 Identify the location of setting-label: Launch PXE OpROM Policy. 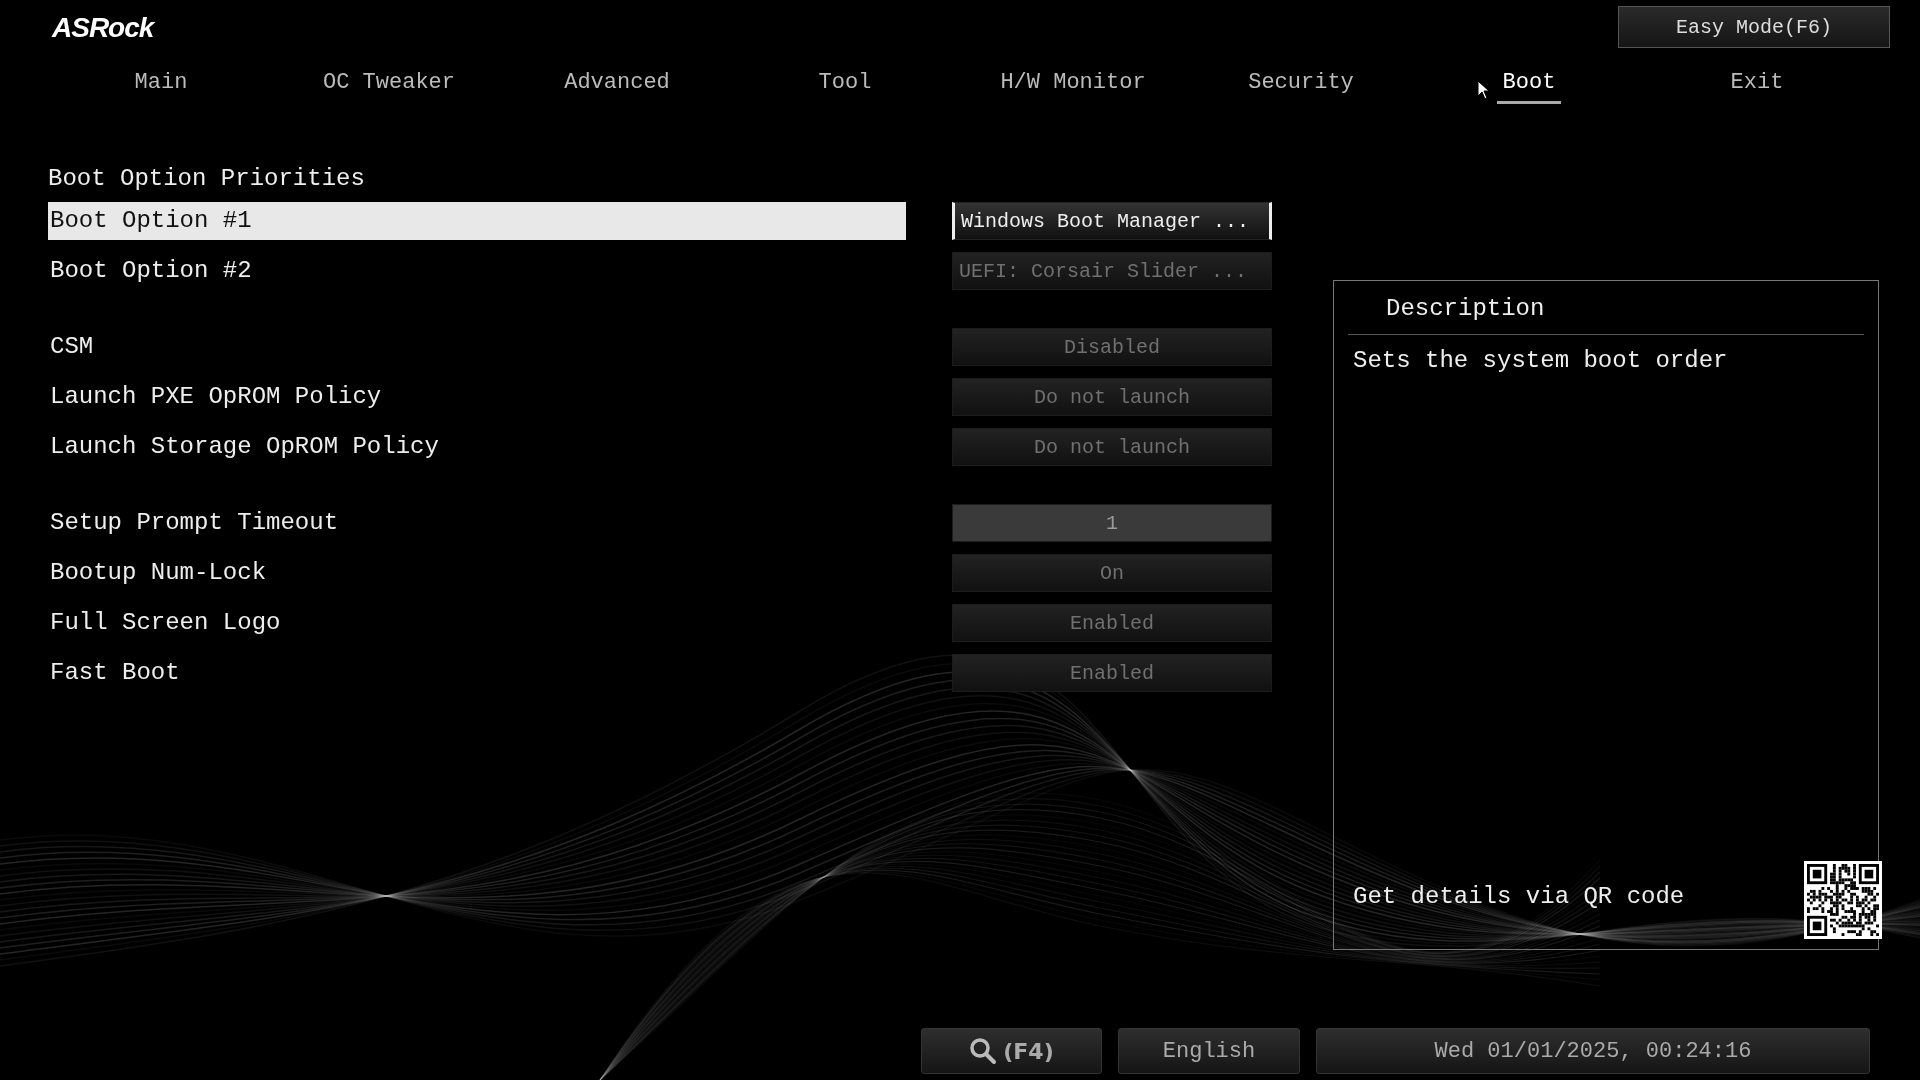
(477, 397).